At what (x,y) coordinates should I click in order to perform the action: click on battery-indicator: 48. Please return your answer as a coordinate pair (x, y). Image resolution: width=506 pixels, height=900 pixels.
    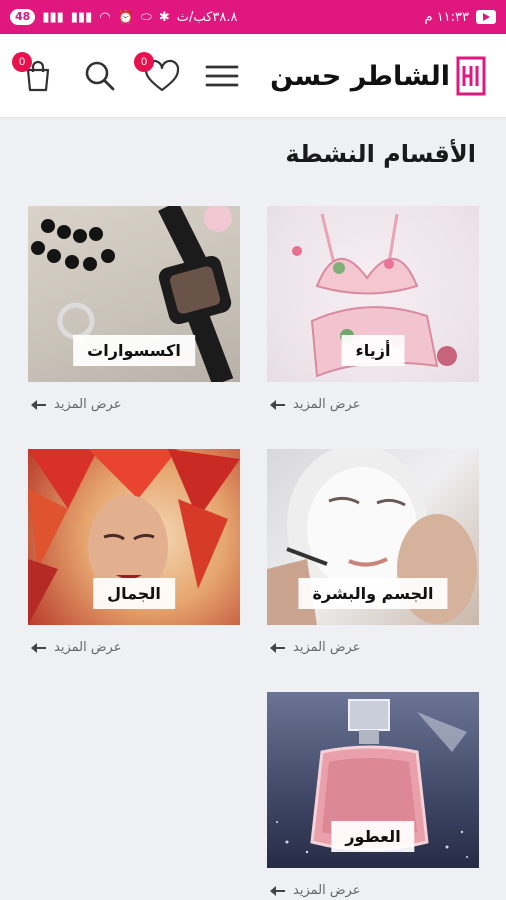
    Looking at the image, I should click on (23, 17).